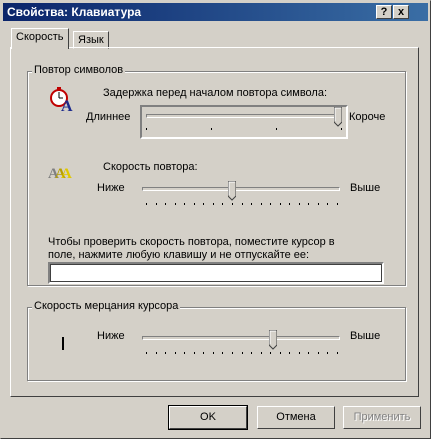 The height and width of the screenshot is (439, 431). What do you see at coordinates (216, 273) in the screenshot?
I see `repeat-test-input` at bounding box center [216, 273].